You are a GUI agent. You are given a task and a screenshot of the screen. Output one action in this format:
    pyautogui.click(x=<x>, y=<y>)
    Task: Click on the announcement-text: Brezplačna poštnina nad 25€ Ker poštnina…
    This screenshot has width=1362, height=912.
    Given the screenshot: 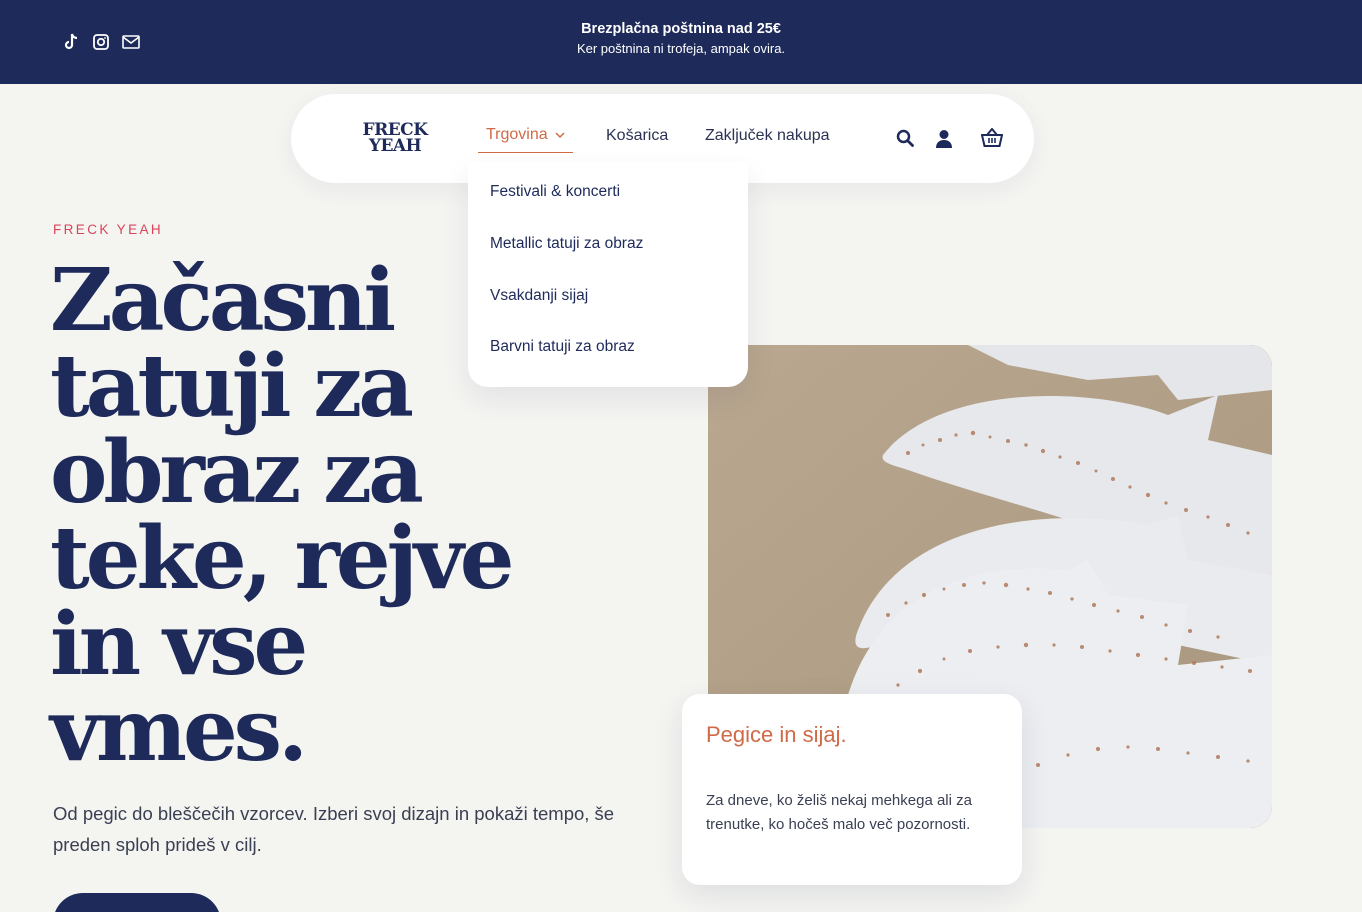 What is the action you would take?
    pyautogui.click(x=681, y=39)
    